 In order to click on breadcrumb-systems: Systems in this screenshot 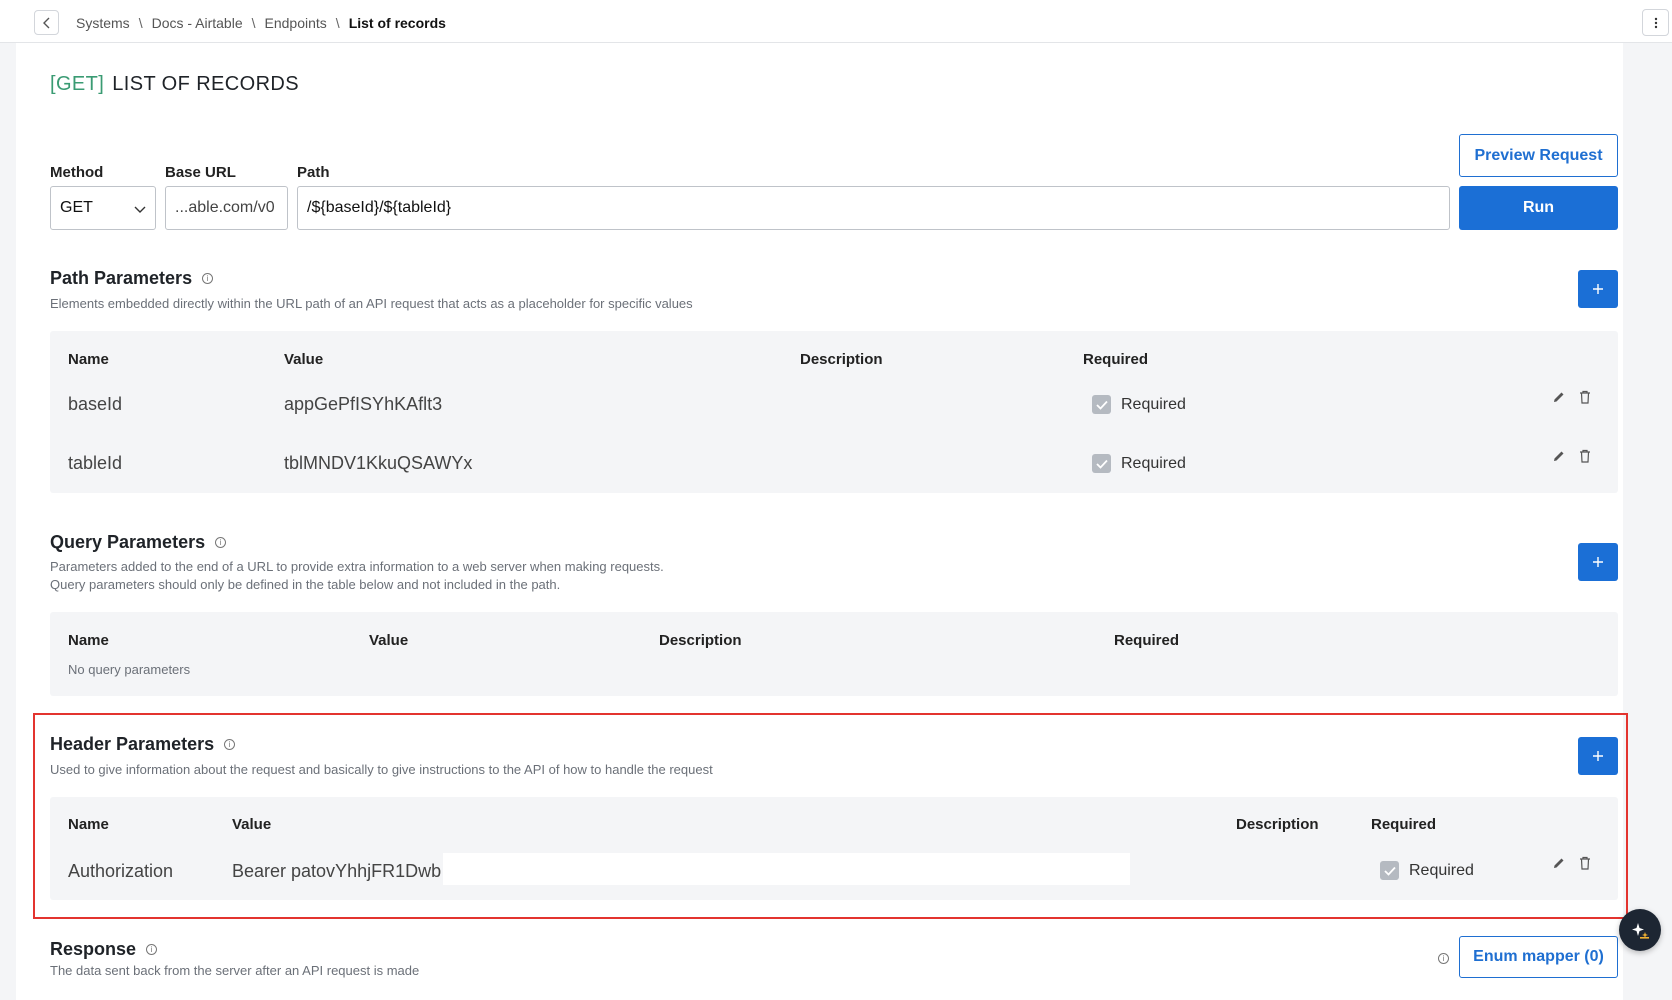, I will do `click(103, 23)`.